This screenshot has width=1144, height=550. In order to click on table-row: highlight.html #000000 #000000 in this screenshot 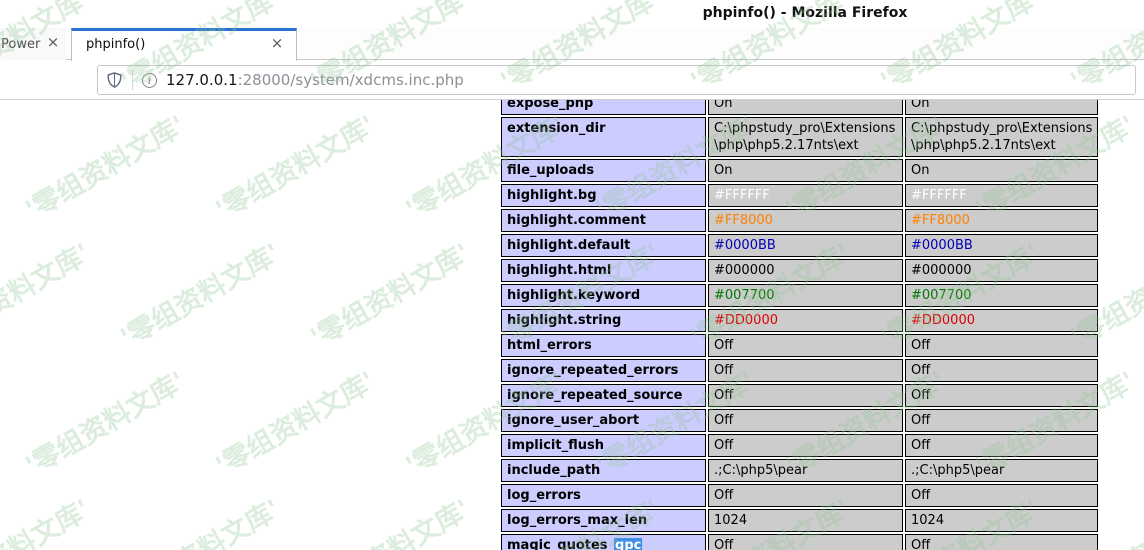, I will do `click(800, 270)`.